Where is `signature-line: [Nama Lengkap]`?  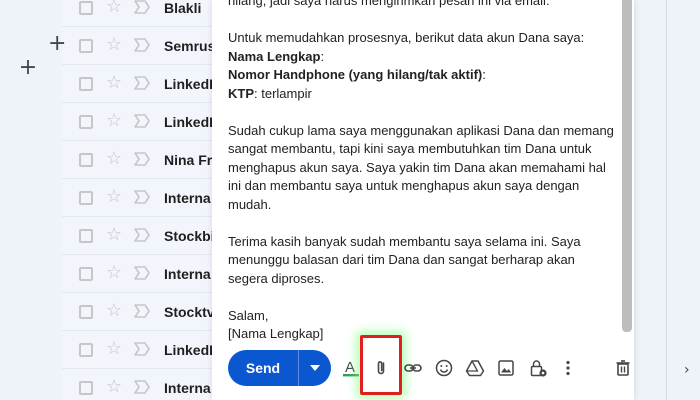
signature-line: [Nama Lengkap] is located at coordinates (276, 333).